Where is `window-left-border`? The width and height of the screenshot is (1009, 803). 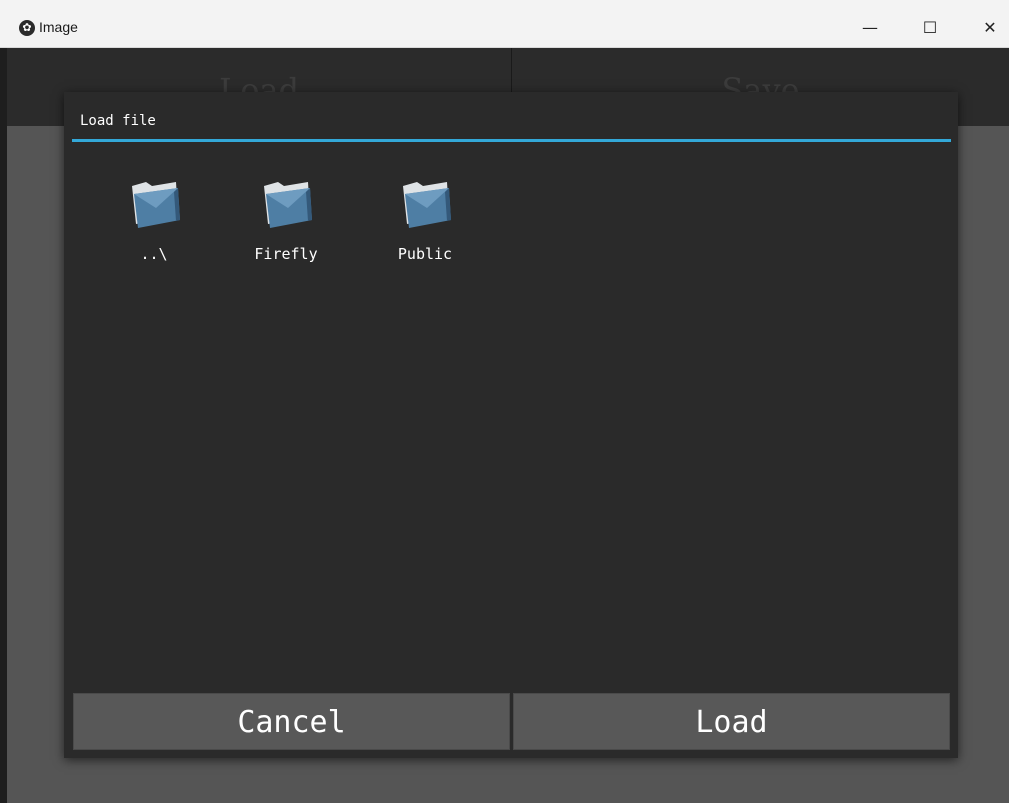 window-left-border is located at coordinates (3, 425).